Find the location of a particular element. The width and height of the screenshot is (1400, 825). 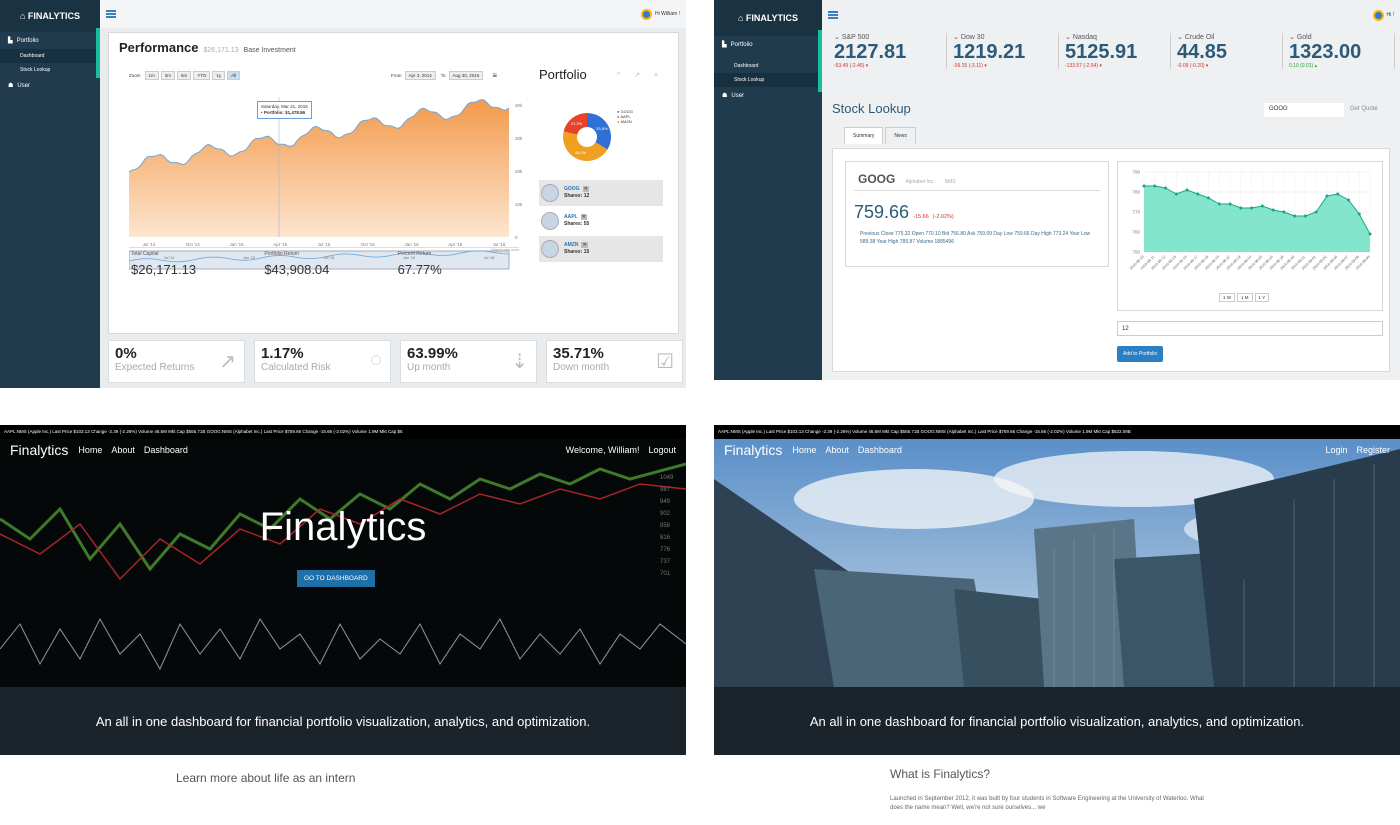

index-value: 44.85 is located at coordinates (1202, 52).